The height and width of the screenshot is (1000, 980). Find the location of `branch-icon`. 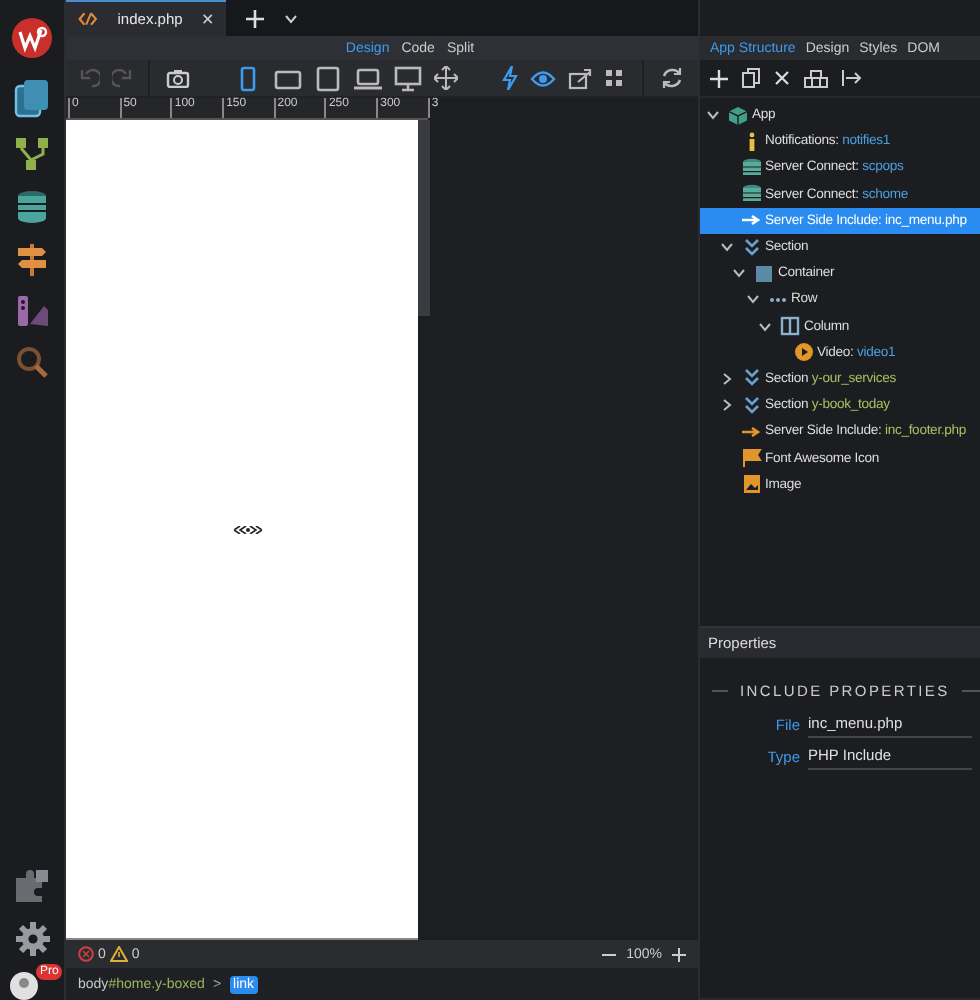

branch-icon is located at coordinates (32, 154).